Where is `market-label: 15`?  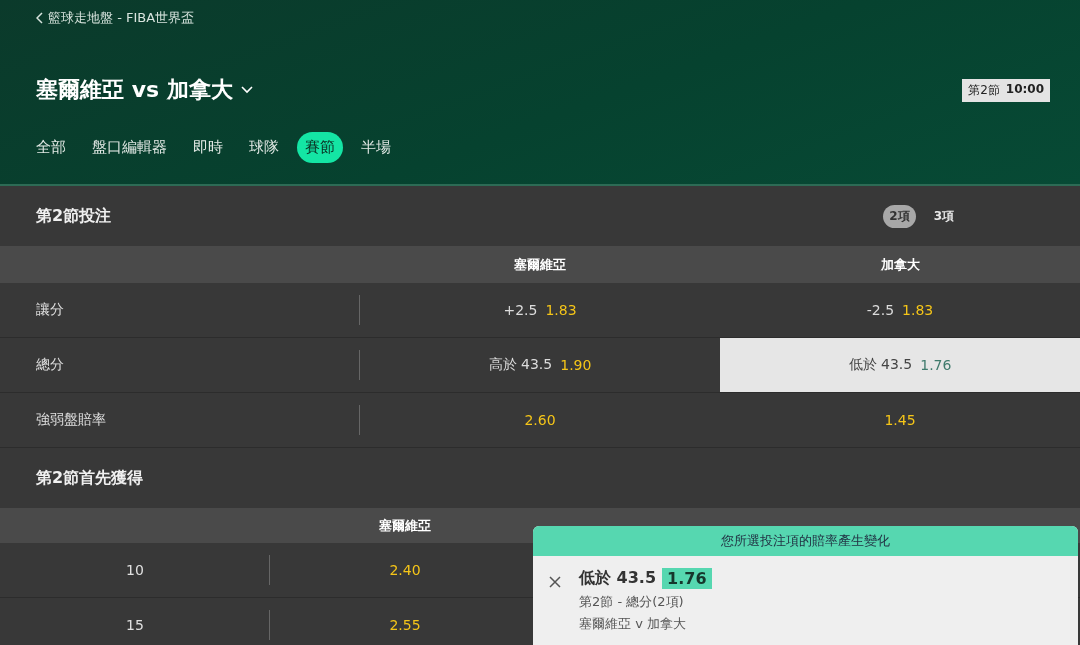 market-label: 15 is located at coordinates (135, 625).